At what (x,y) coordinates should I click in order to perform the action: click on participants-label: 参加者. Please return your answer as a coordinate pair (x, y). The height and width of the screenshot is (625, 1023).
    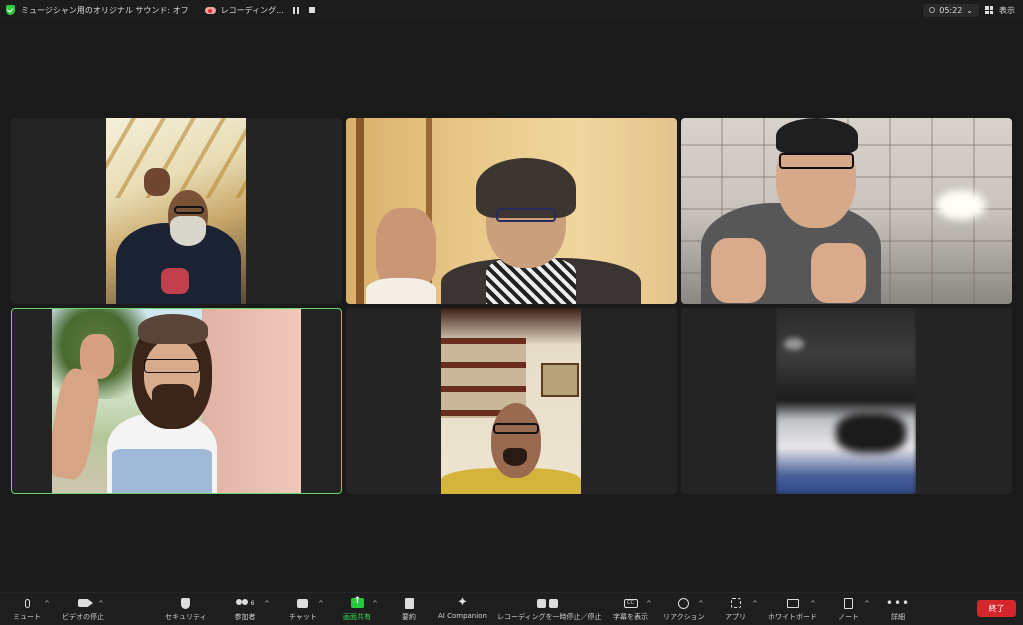
    Looking at the image, I should click on (245, 617).